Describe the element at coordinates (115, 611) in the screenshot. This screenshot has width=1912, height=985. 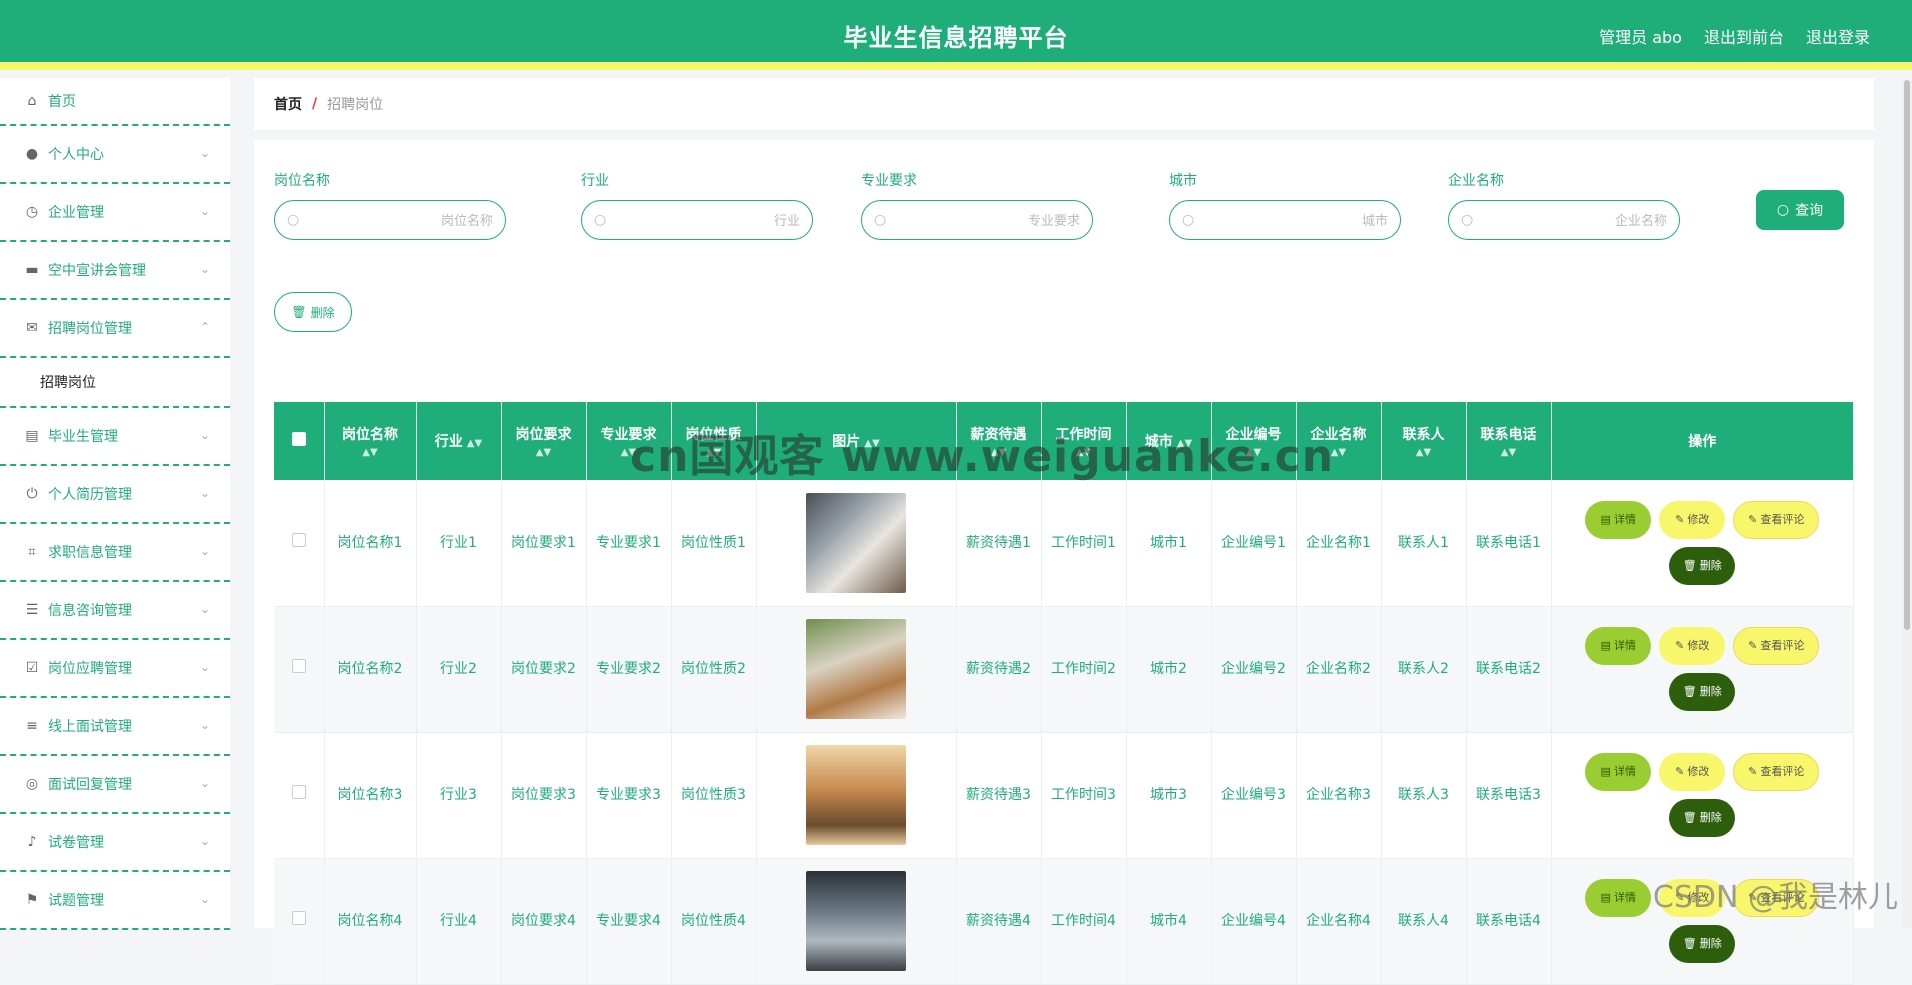
I see `sidebar-item-consult: ☰ 信息咨询管理 ⌄` at that location.